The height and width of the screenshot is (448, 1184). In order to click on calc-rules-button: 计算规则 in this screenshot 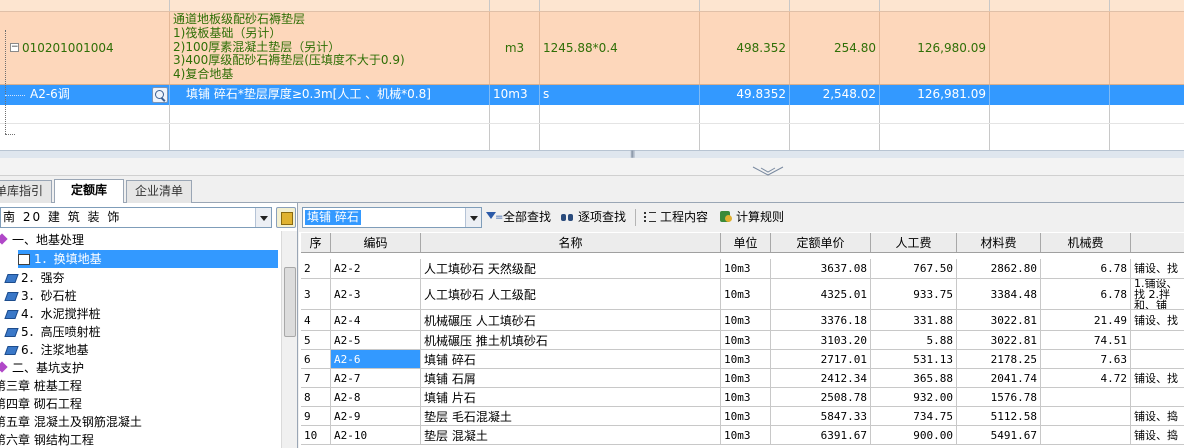, I will do `click(751, 217)`.